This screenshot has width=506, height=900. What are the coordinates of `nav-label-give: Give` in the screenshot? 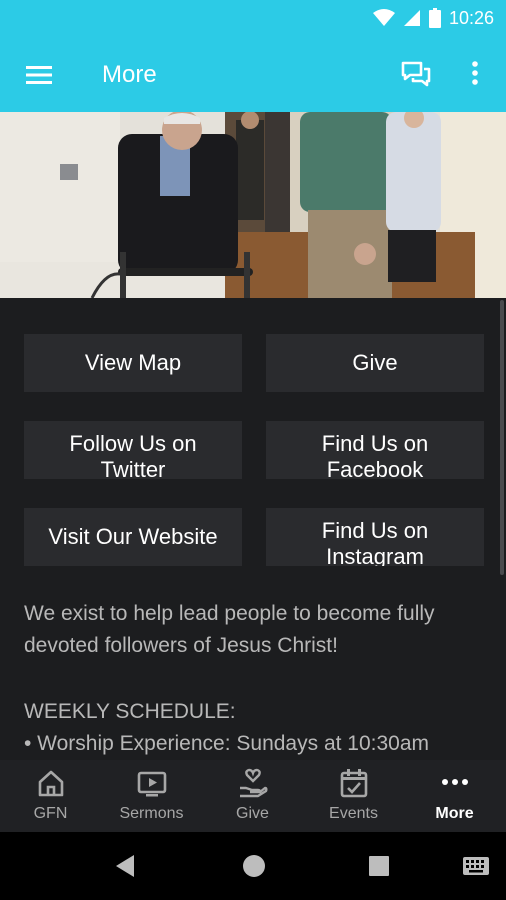 It's located at (252, 813).